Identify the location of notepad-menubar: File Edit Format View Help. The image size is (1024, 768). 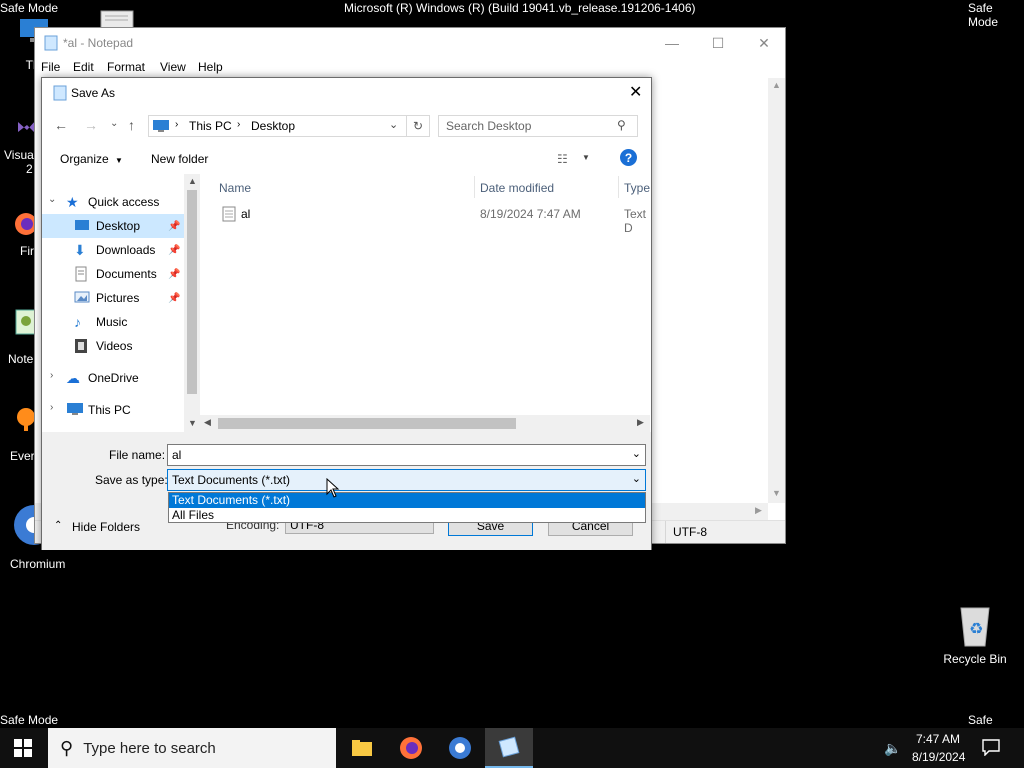
(410, 68).